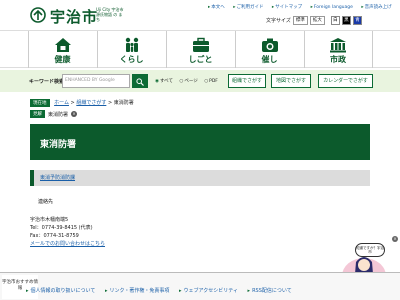  I want to click on city-emblem-icon, so click(38, 15).